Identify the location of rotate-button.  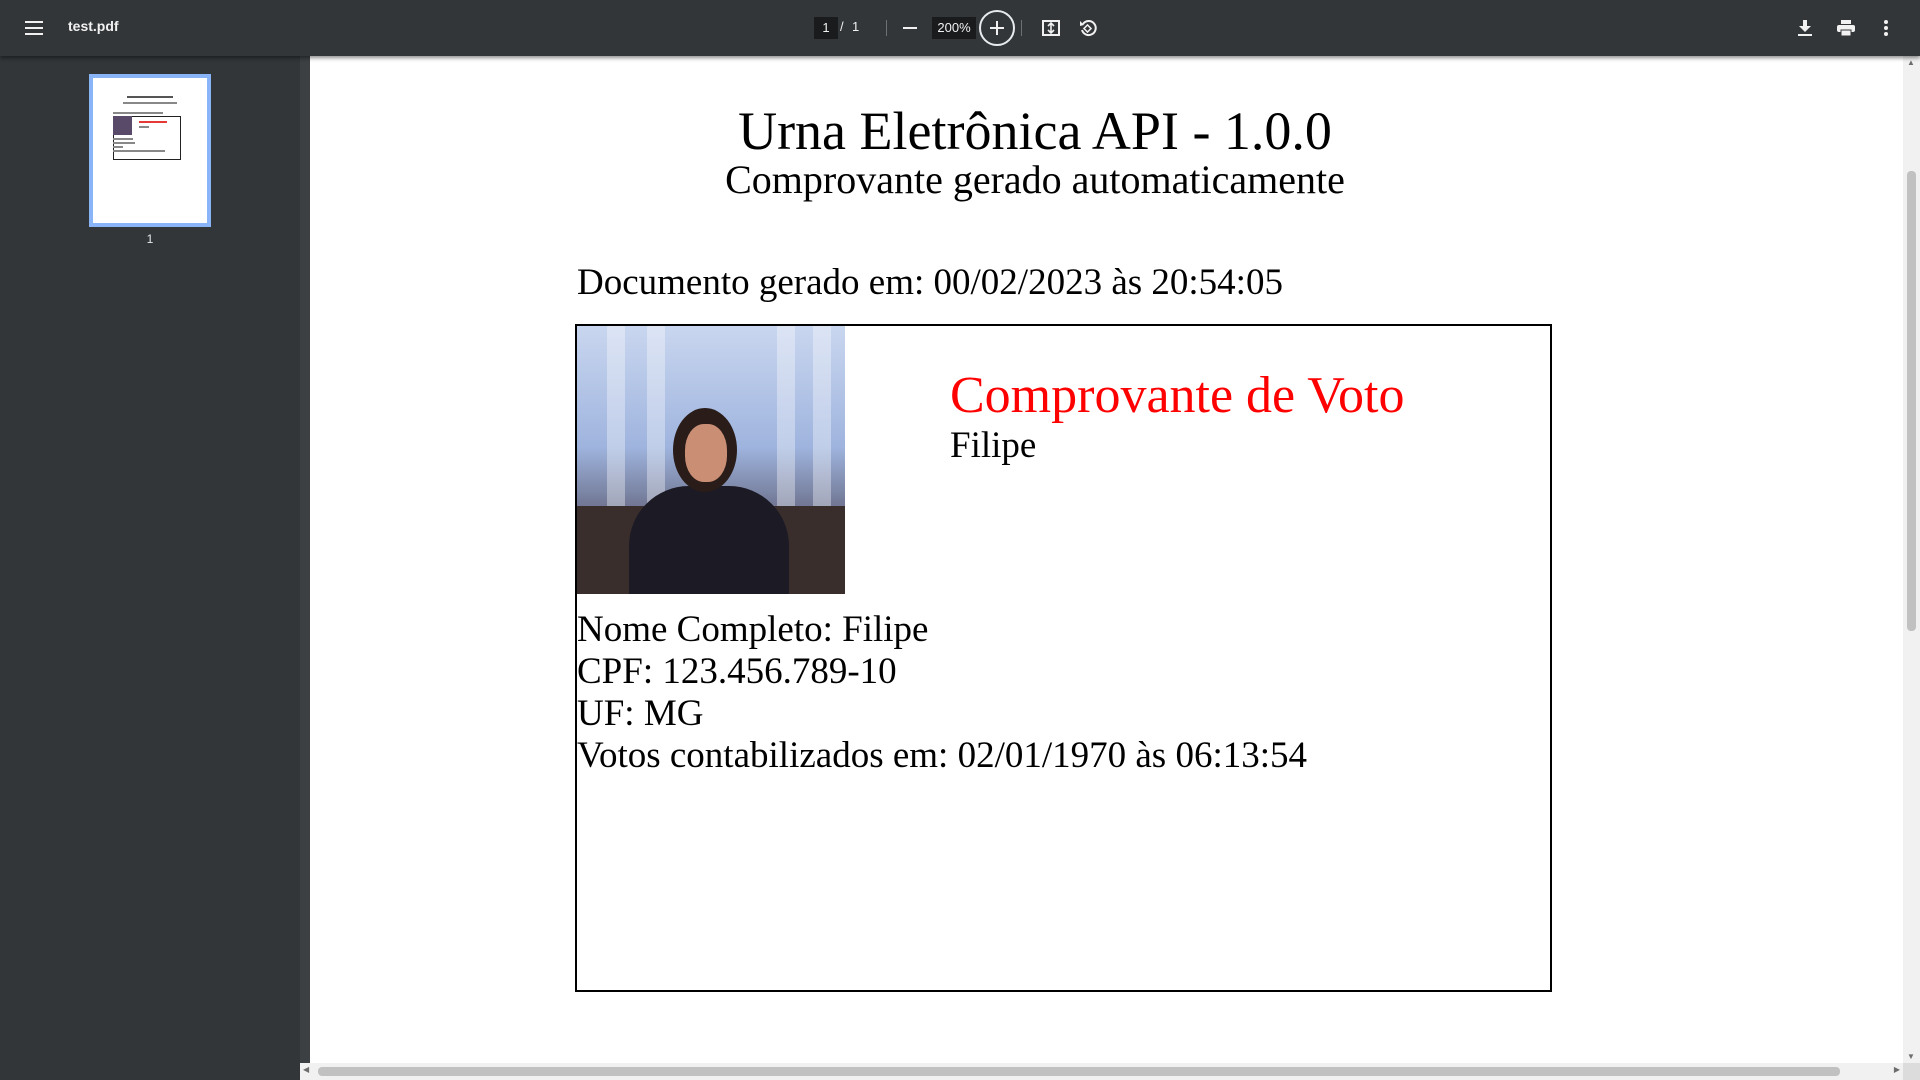
(1088, 28).